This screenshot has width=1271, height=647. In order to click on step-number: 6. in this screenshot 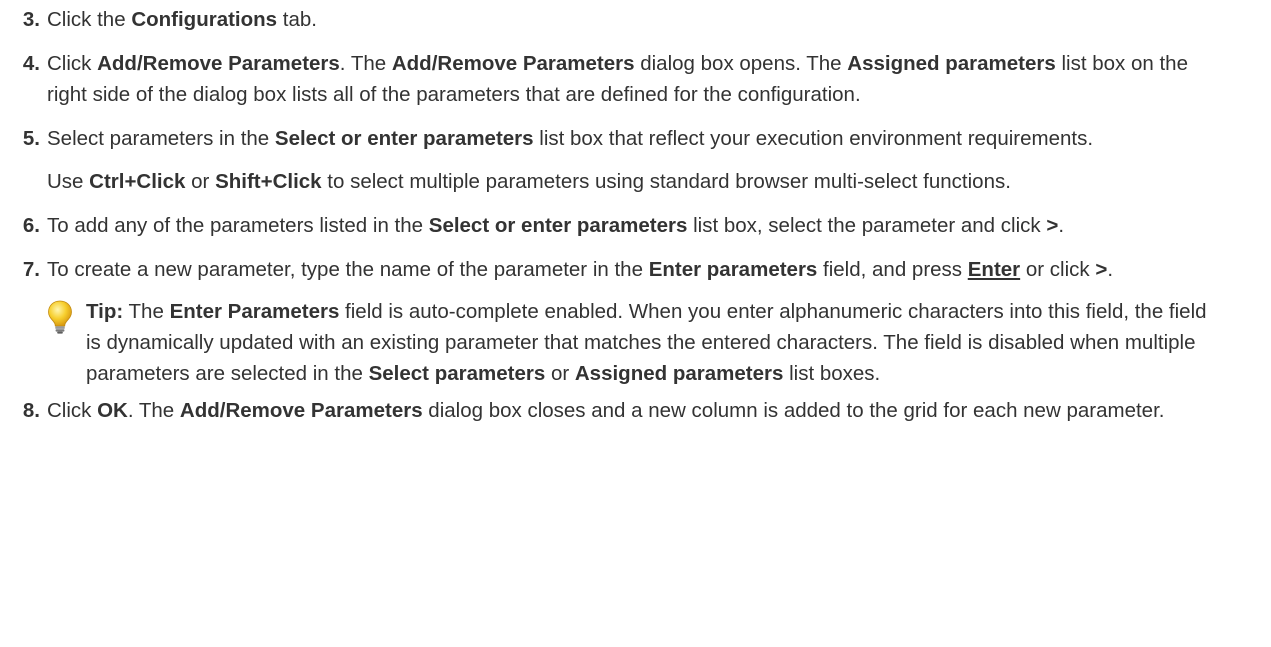, I will do `click(31, 225)`.